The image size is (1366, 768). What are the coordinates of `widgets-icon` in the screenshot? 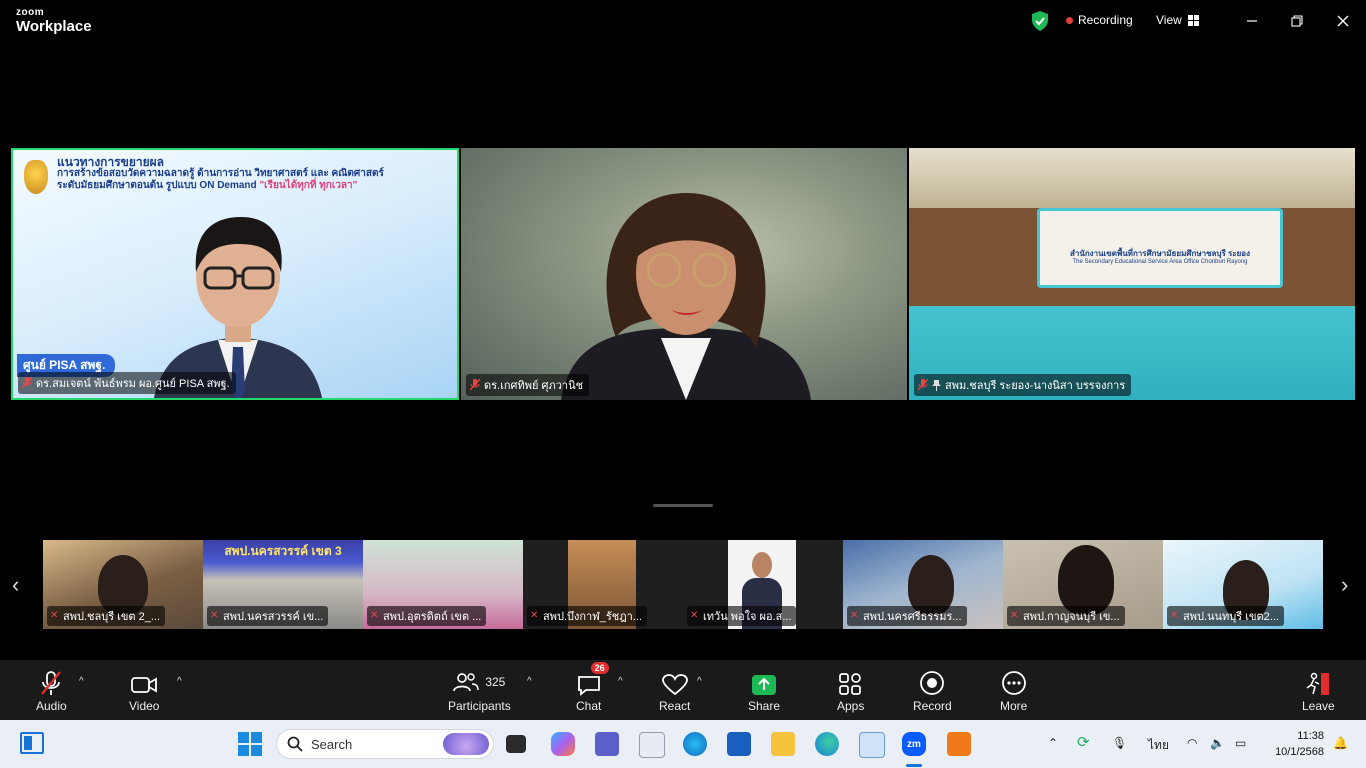 It's located at (32, 743).